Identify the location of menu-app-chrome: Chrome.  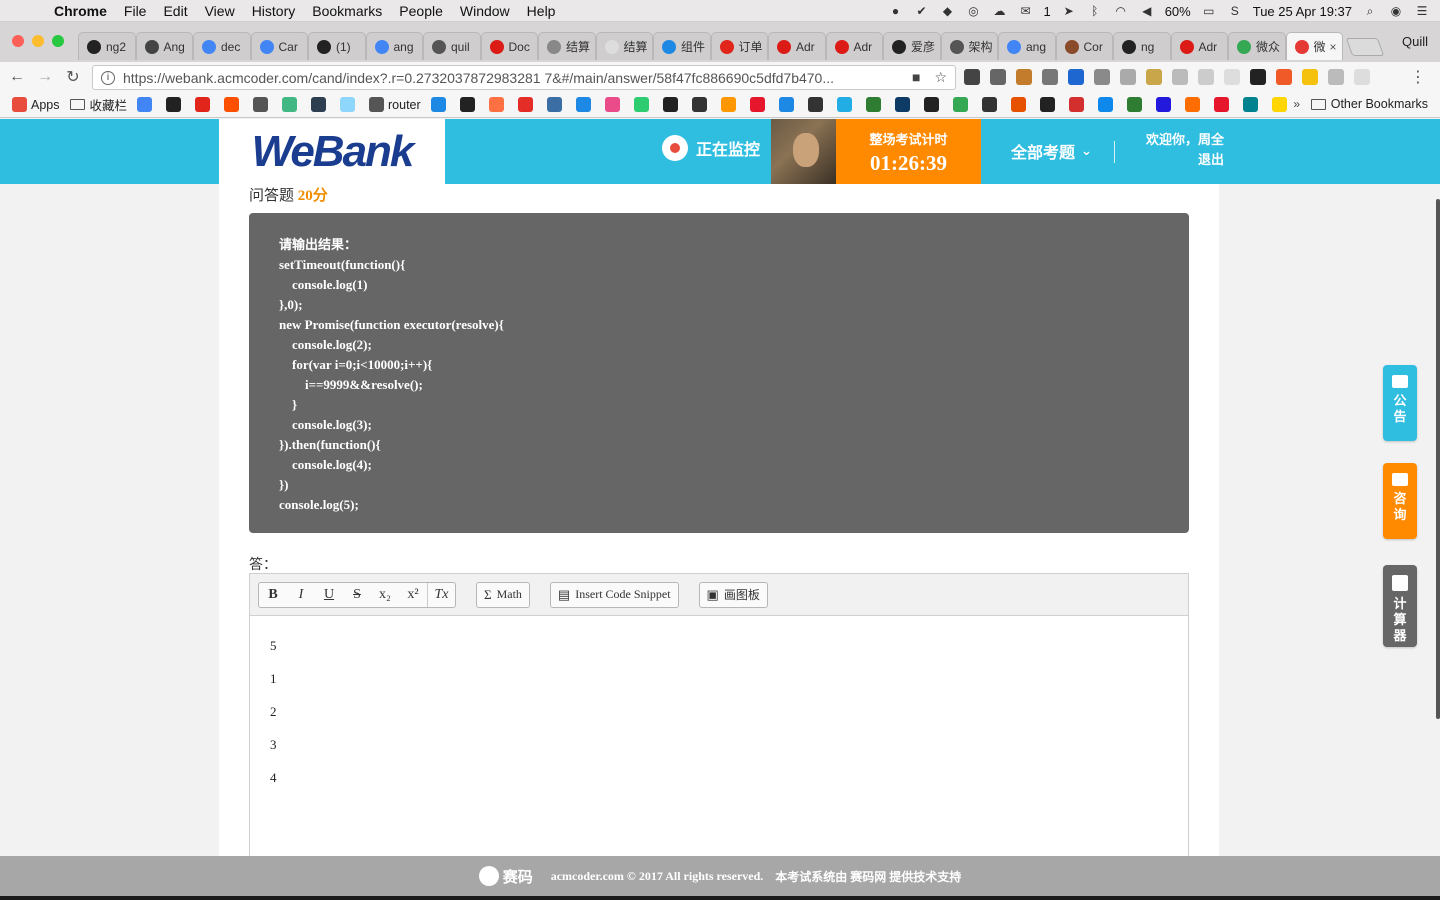
(80, 11).